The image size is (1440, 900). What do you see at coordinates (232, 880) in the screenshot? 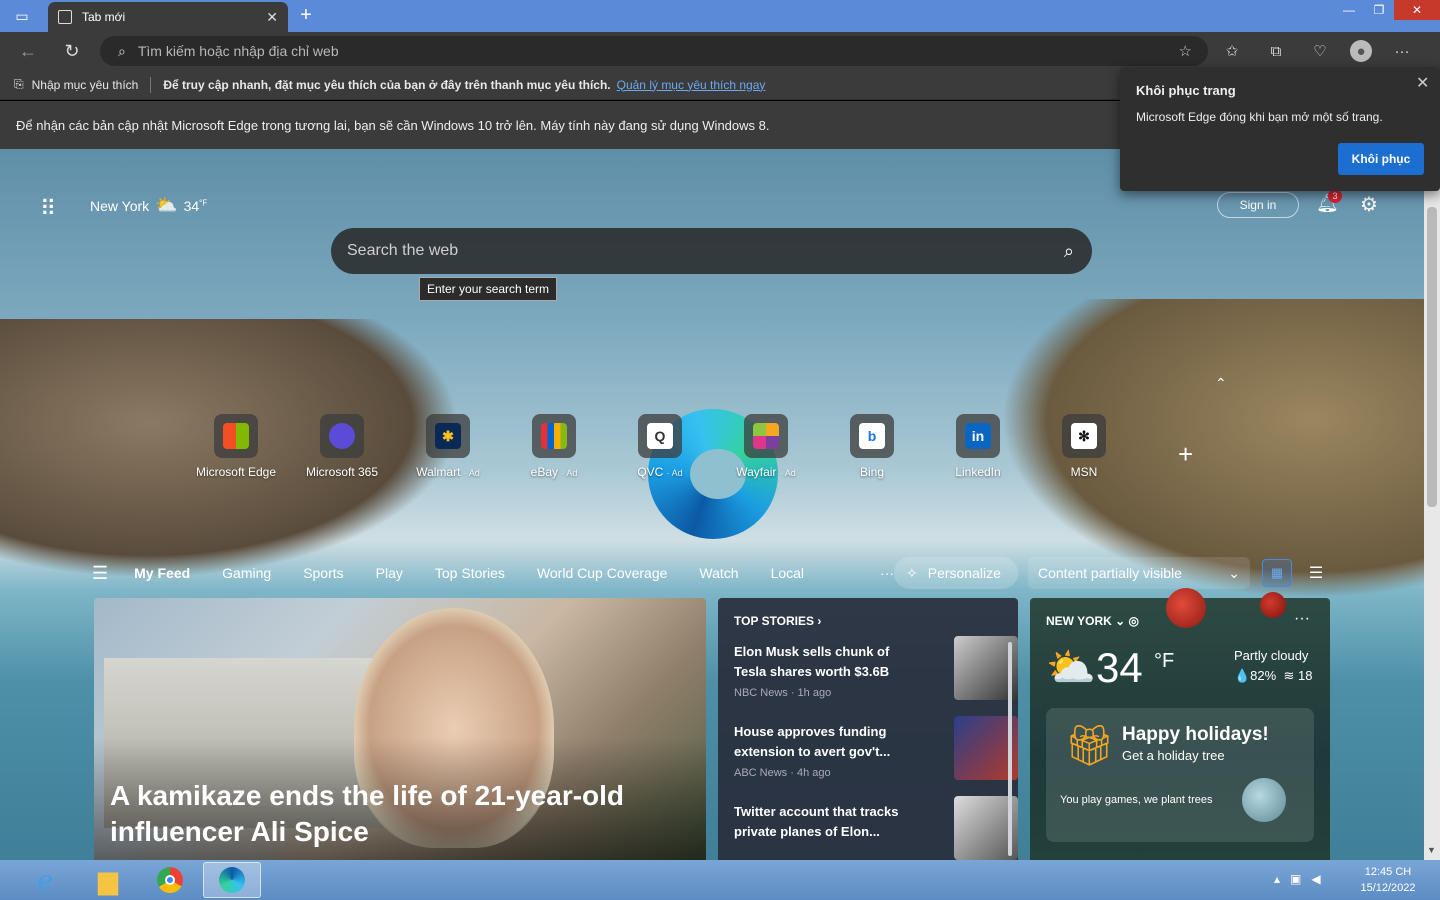
I see `edge-taskbar-icon` at bounding box center [232, 880].